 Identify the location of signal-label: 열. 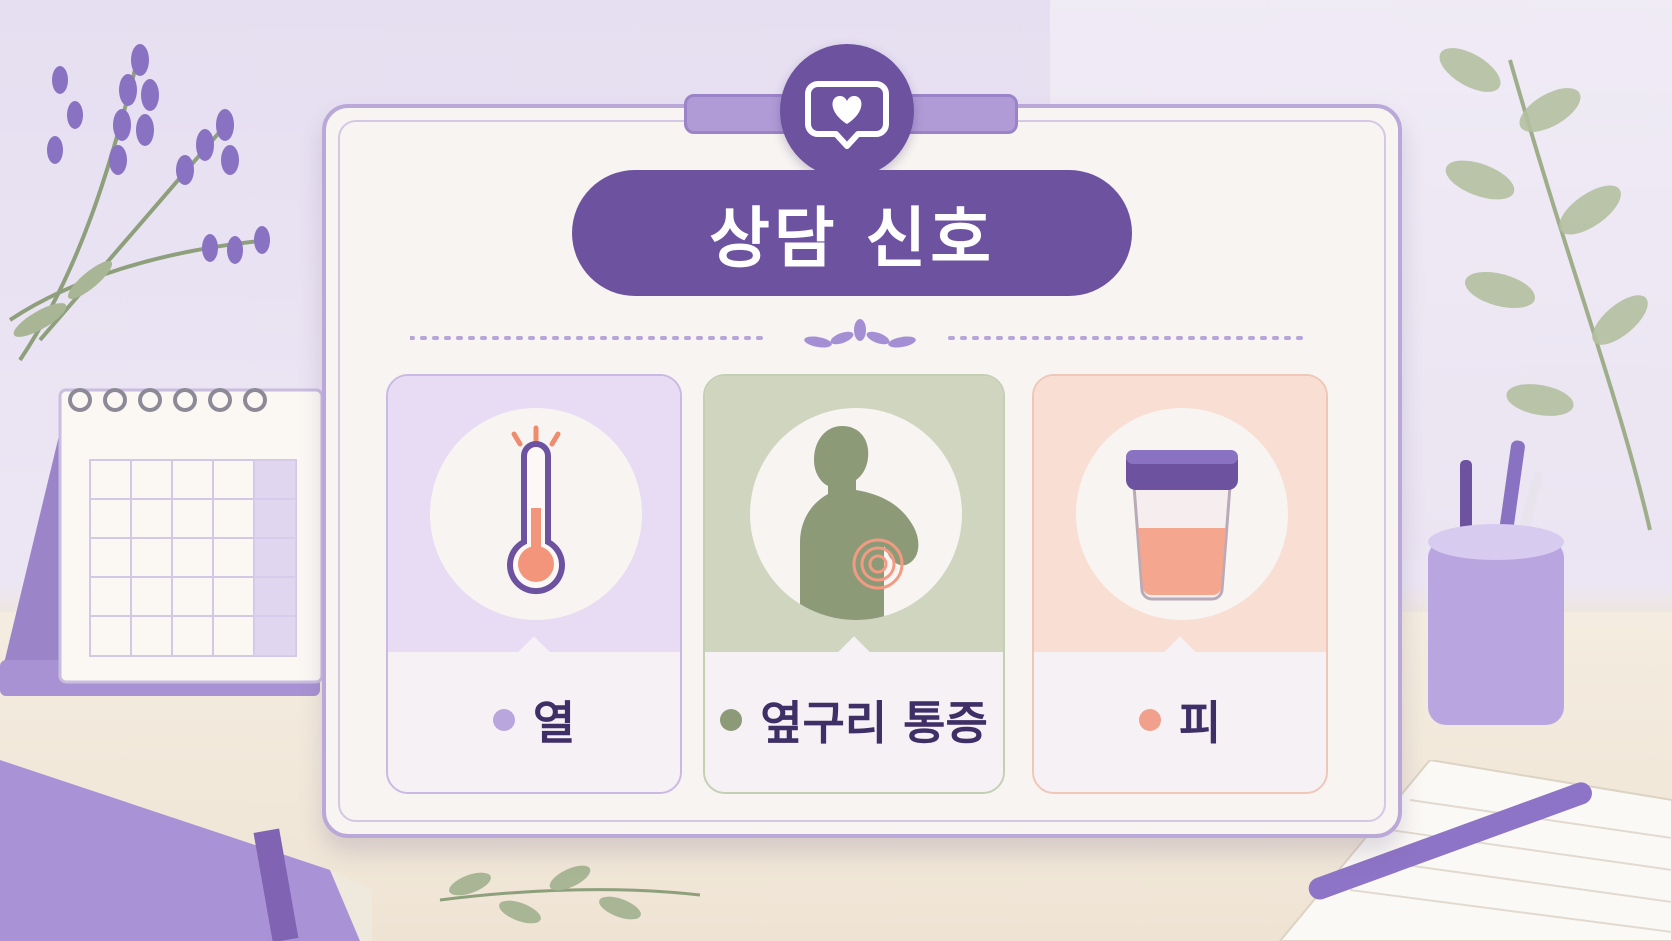
(554, 723).